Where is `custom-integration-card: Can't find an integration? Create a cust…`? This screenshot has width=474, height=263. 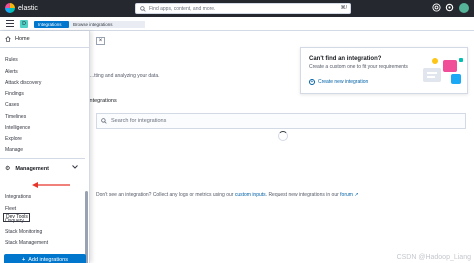
custom-integration-card: Can't find an integration? Create a cust… is located at coordinates (384, 70).